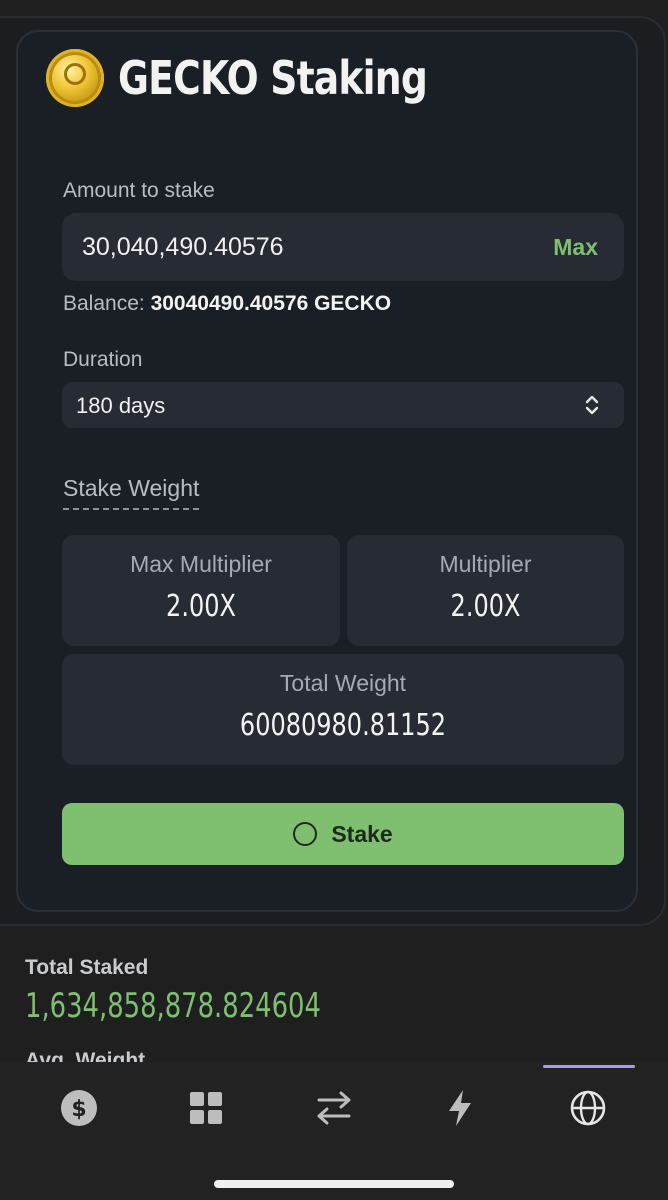  I want to click on duration-select: 180 days, so click(343, 405).